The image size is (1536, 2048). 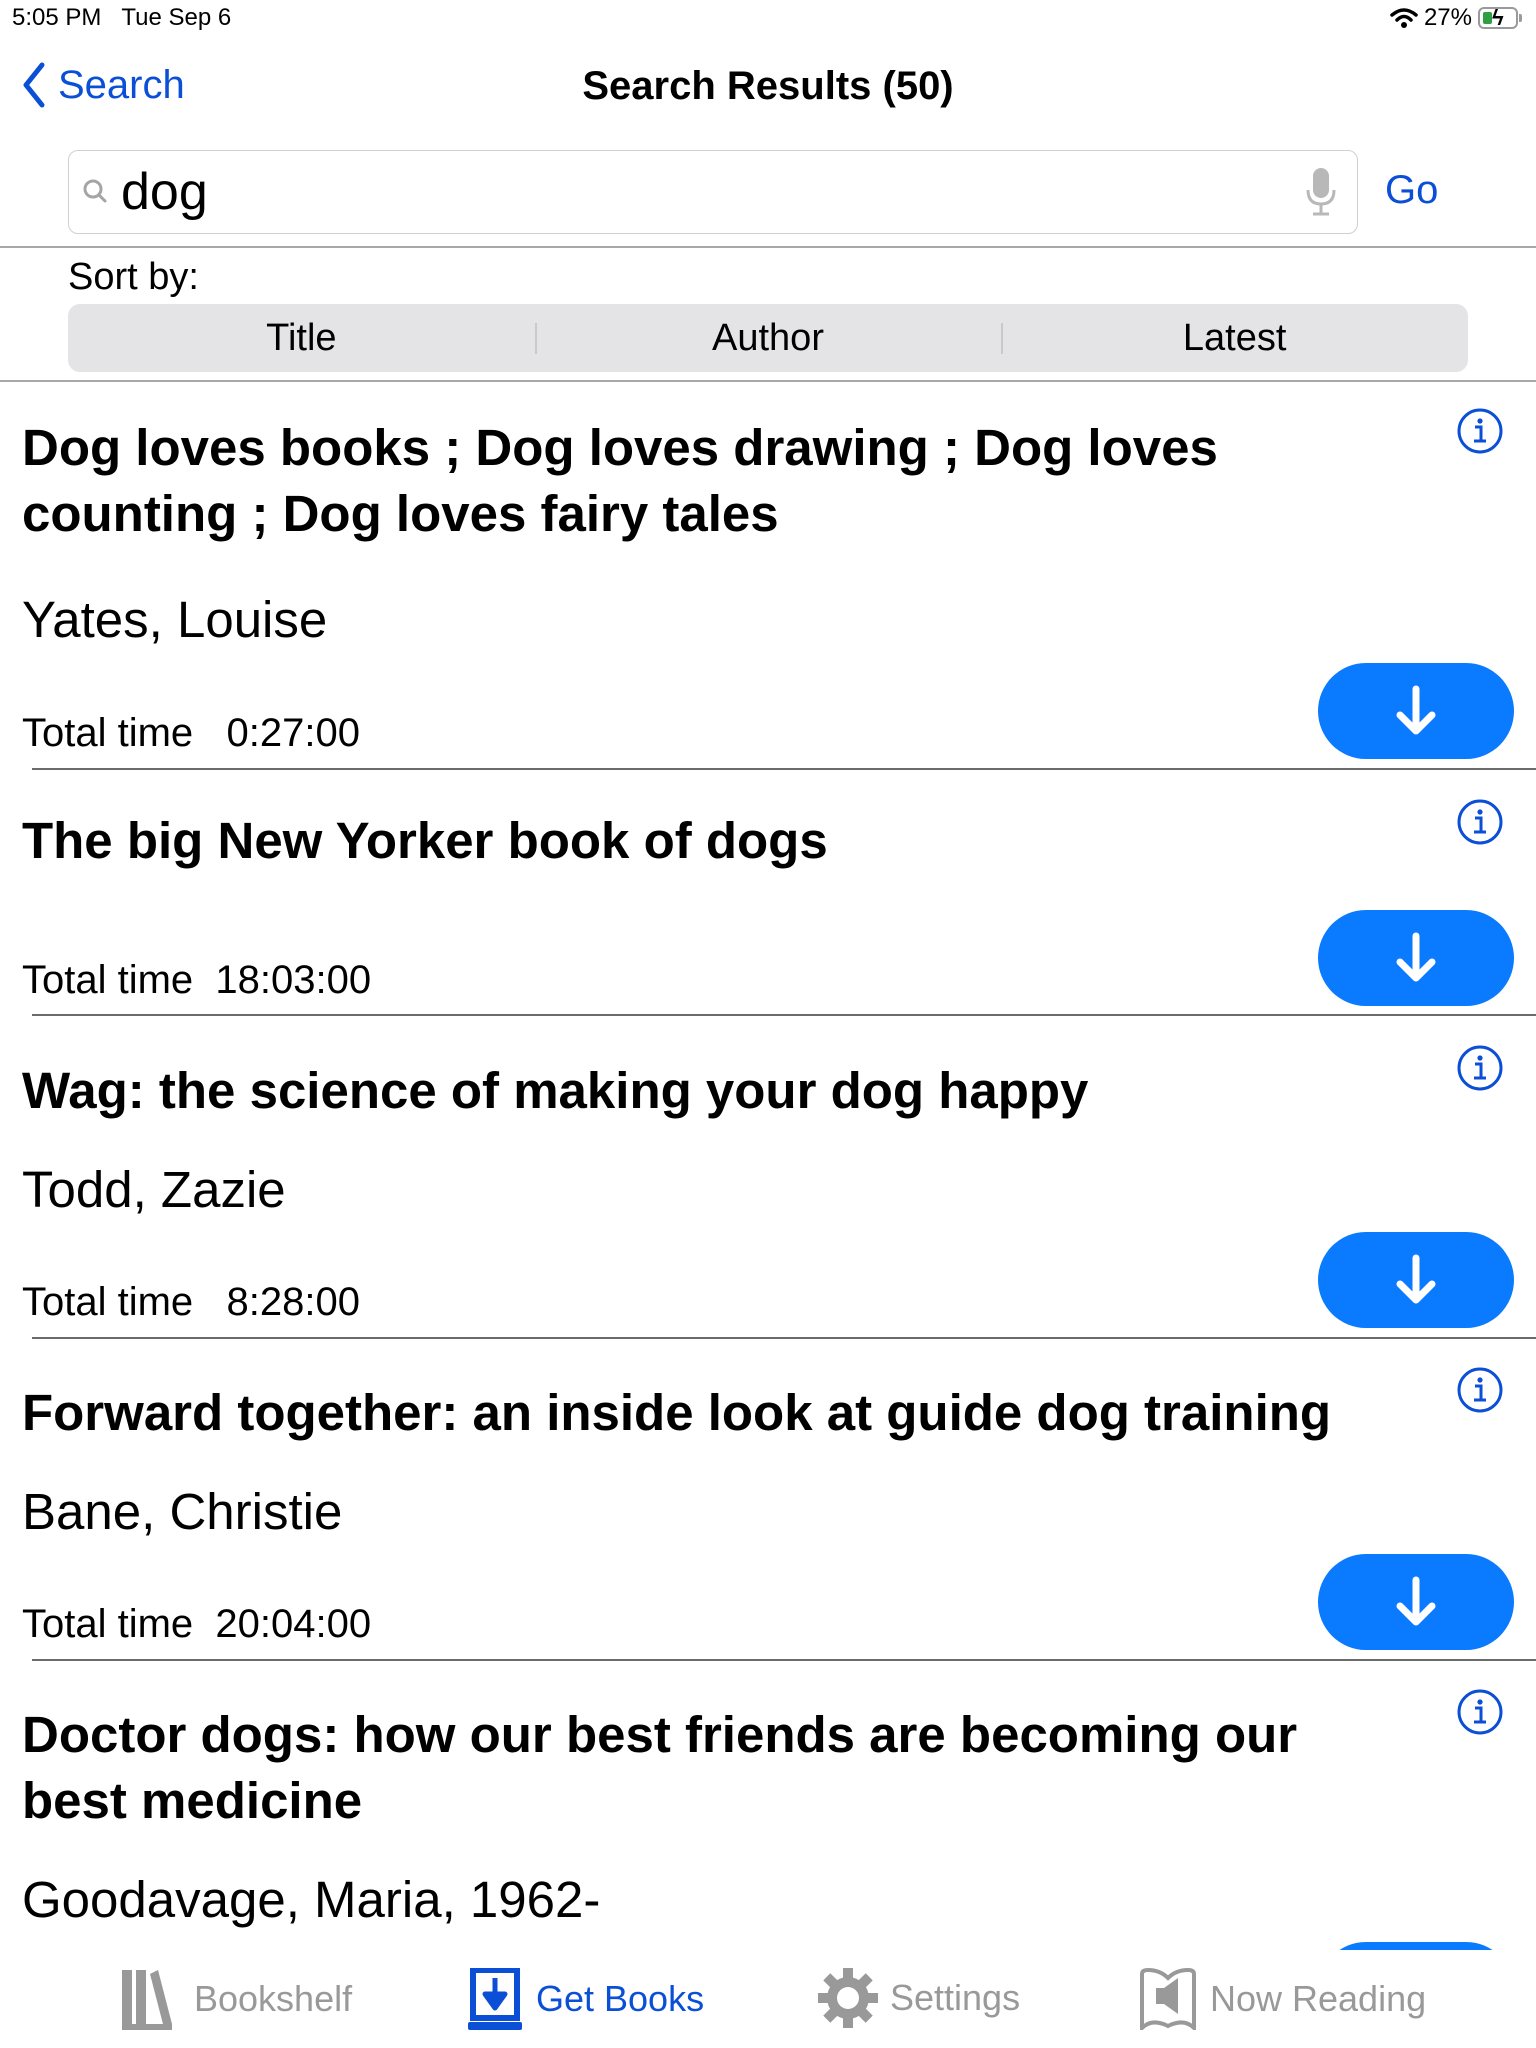 I want to click on get-books-icon, so click(x=495, y=1999).